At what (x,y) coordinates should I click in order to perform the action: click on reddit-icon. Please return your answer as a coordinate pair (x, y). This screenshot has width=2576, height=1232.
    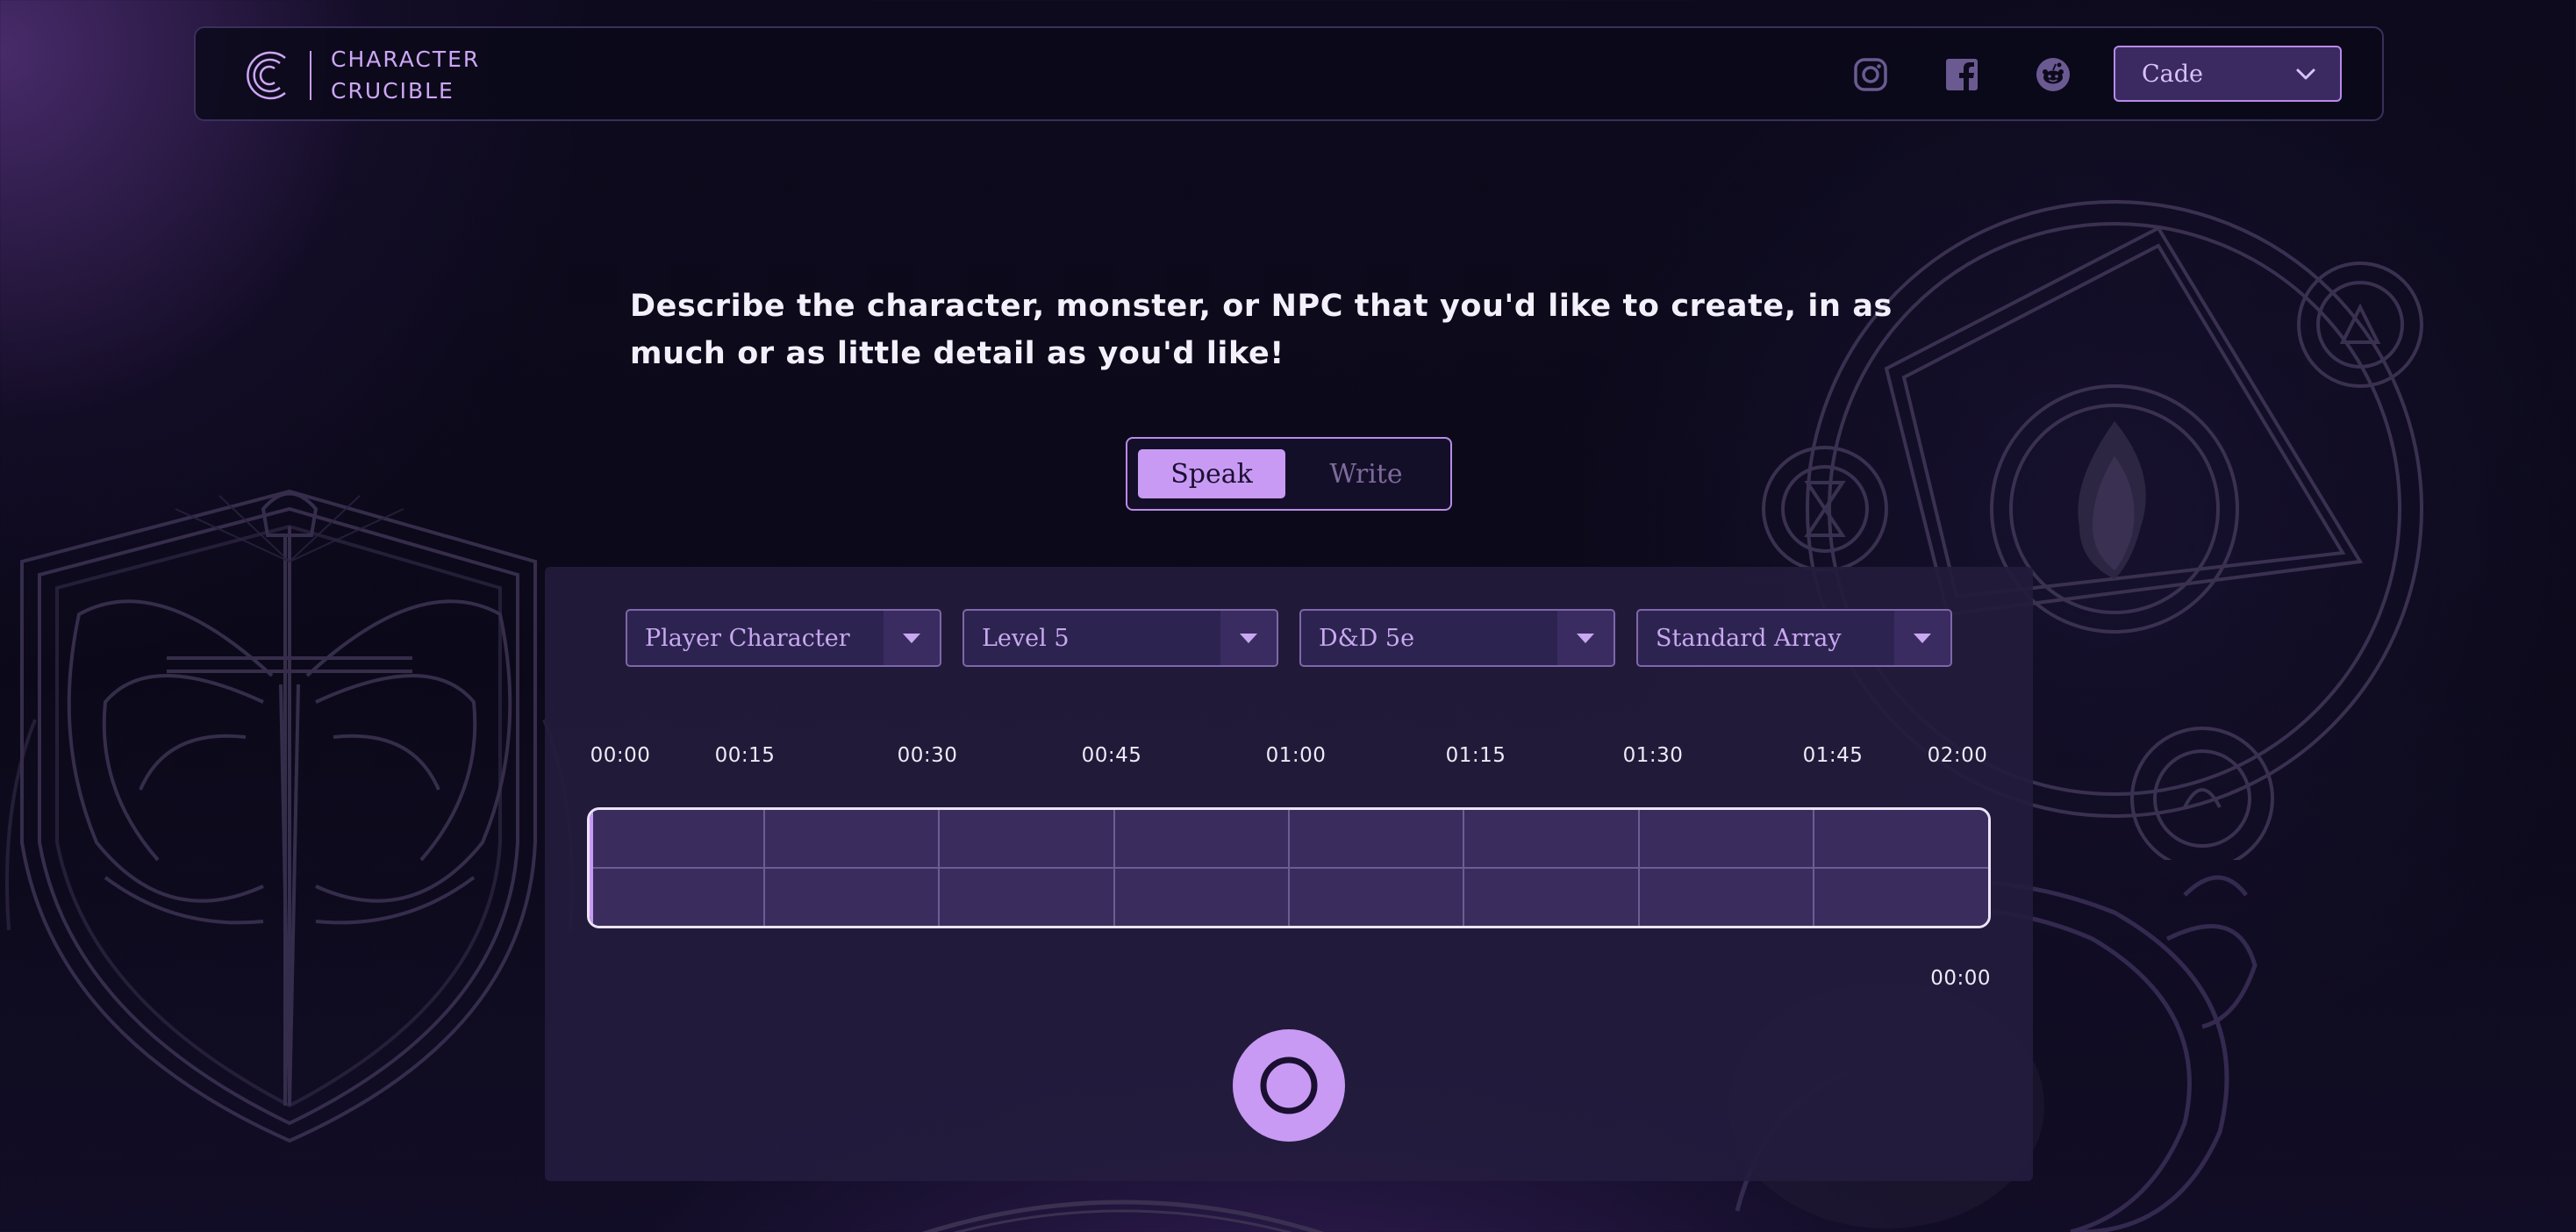
    Looking at the image, I should click on (2053, 74).